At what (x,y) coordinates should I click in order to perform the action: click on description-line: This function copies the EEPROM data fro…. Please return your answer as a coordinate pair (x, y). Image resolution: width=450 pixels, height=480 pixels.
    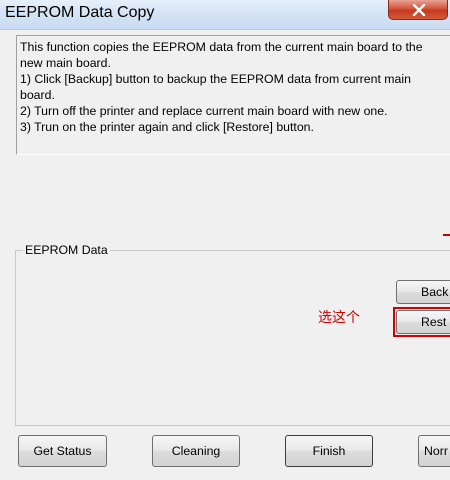
    Looking at the image, I should click on (221, 47).